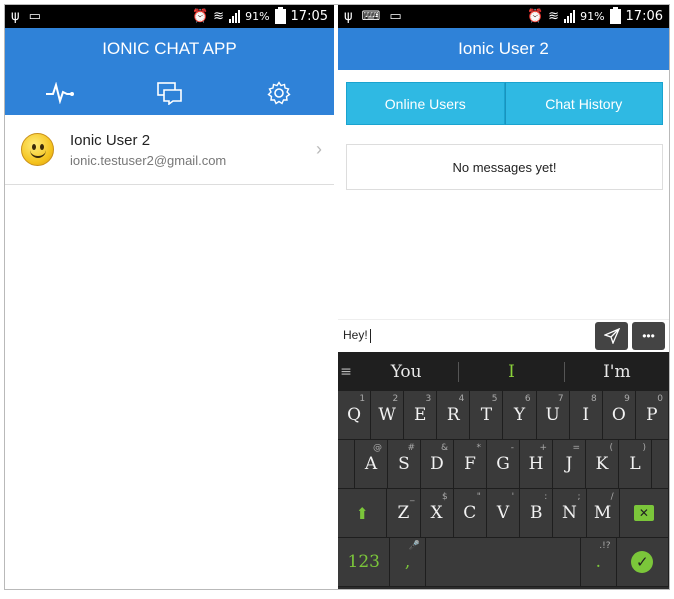  I want to click on message-compose-bar: Hey! •••, so click(503, 335).